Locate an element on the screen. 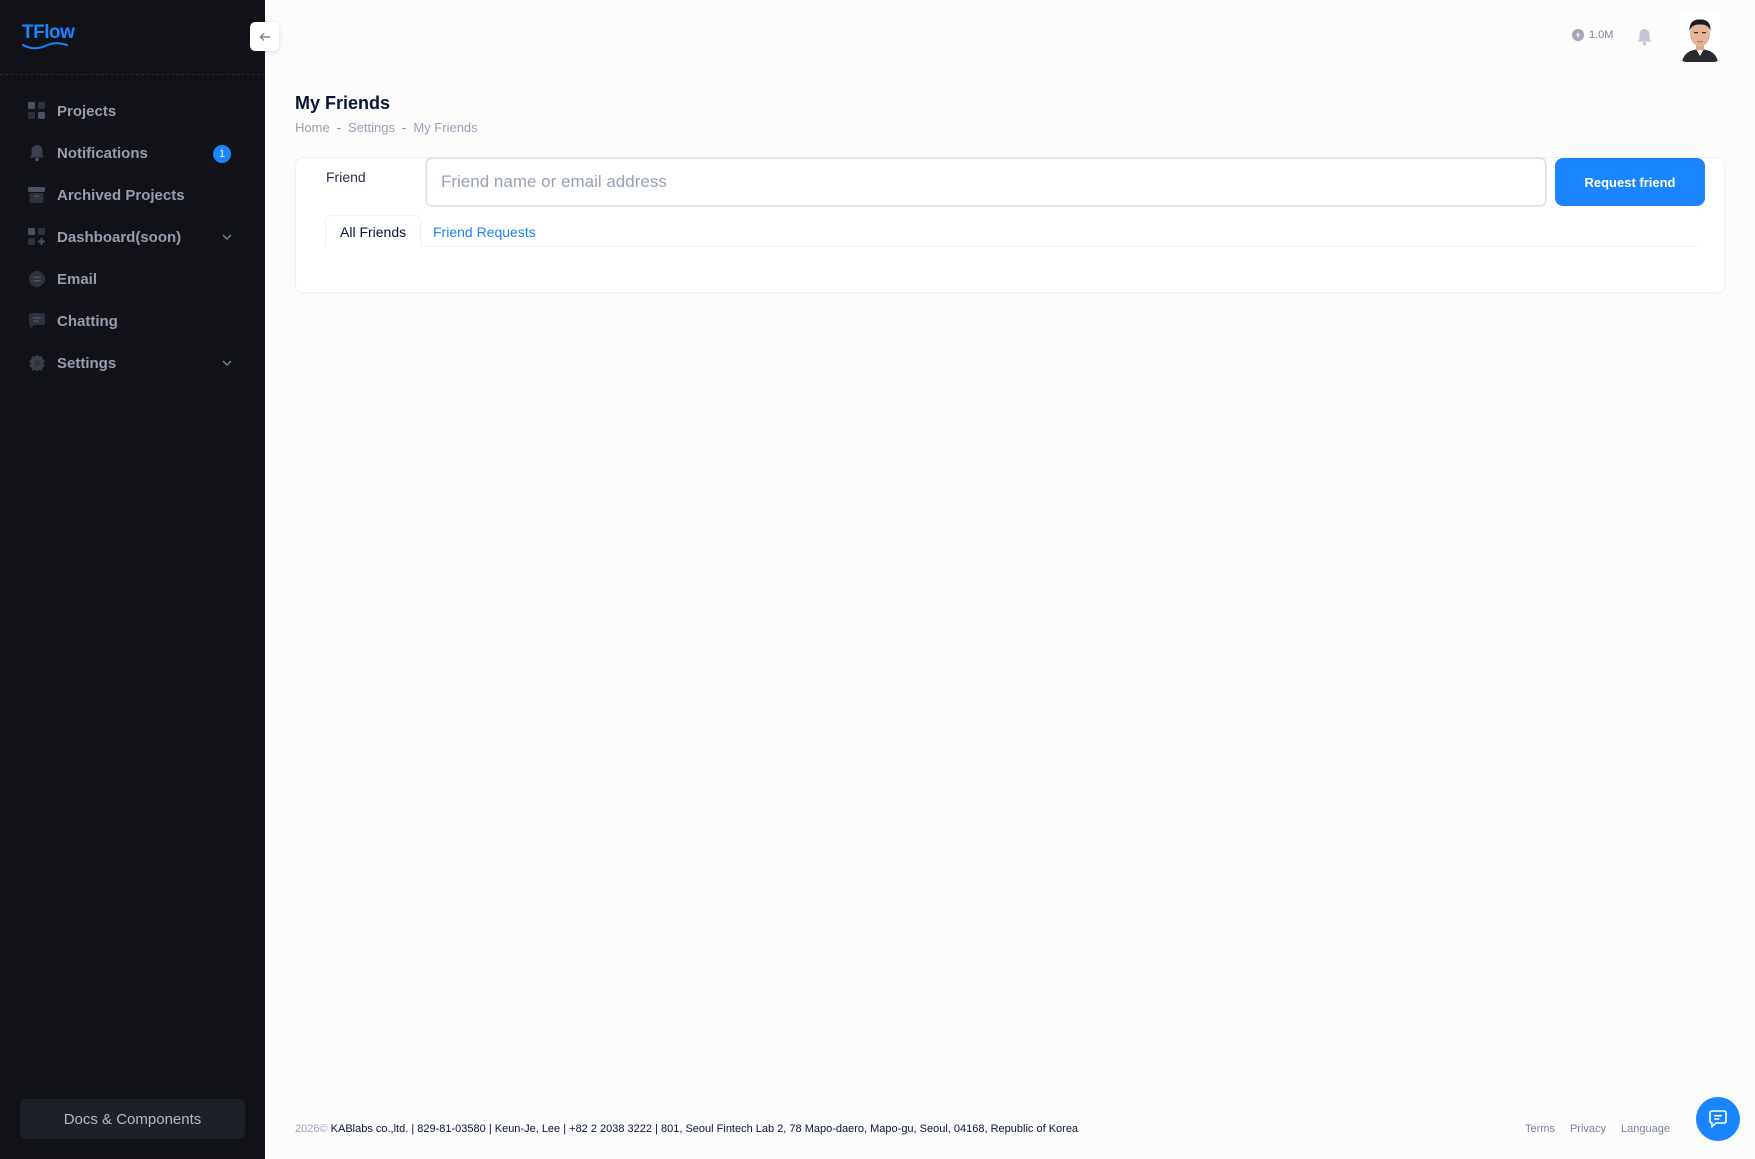  footer-links: Terms Privacy Language is located at coordinates (1597, 1129).